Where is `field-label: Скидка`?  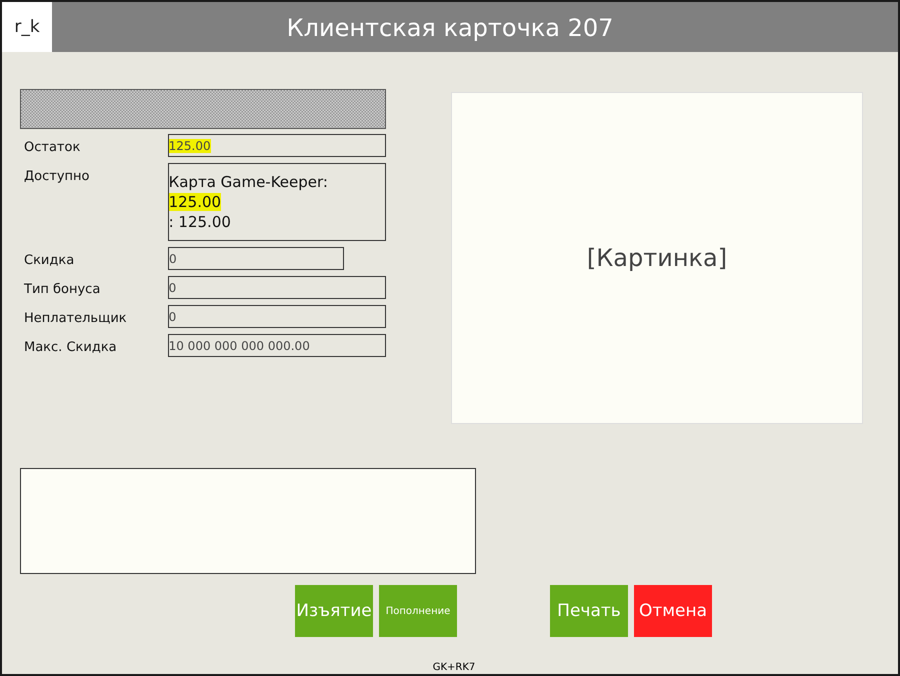
field-label: Скидка is located at coordinates (49, 260).